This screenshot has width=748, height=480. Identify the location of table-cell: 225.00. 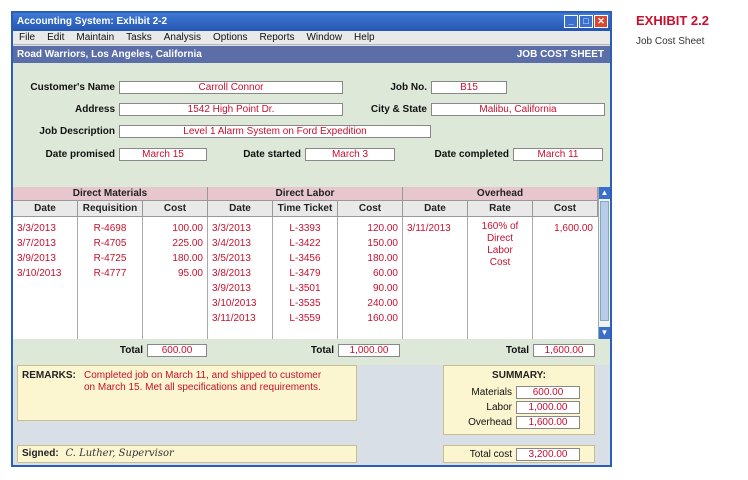
(187, 243).